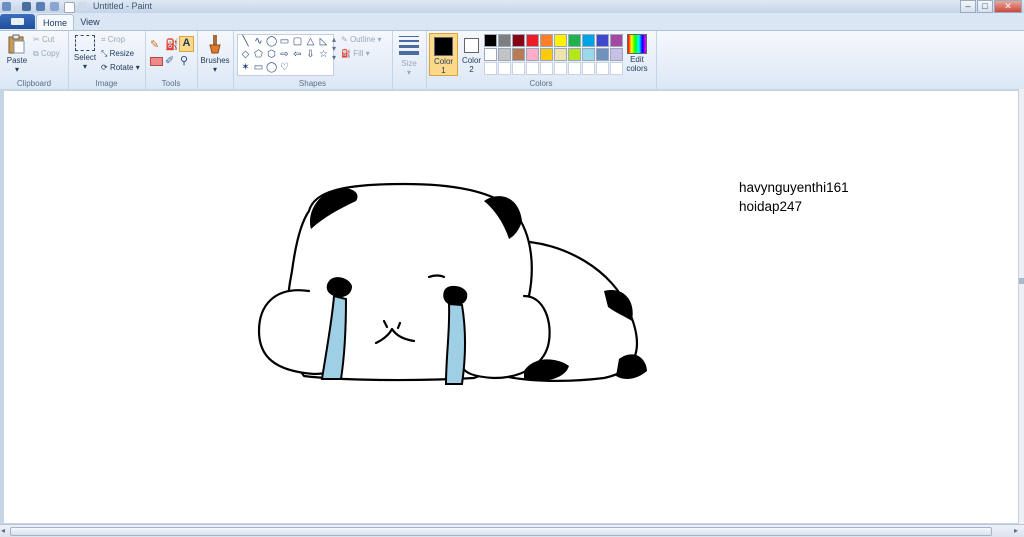  What do you see at coordinates (310, 41) in the screenshot?
I see `triangle-shape-icon: △` at bounding box center [310, 41].